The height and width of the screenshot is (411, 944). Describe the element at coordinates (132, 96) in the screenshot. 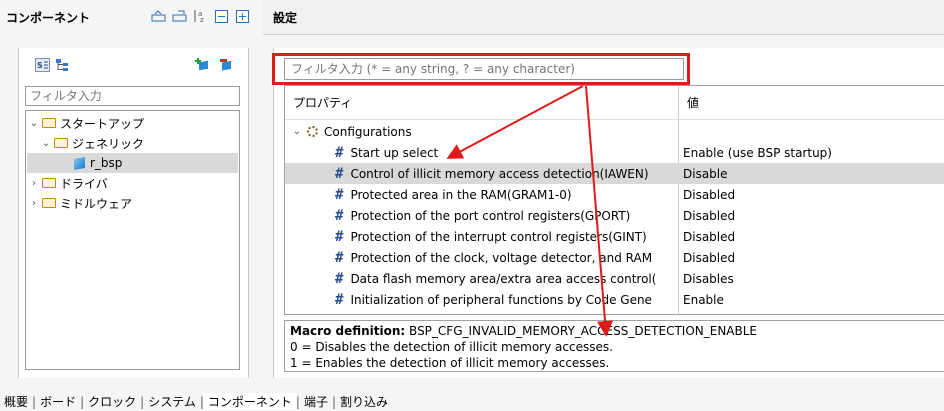

I see `component-filter-input` at that location.